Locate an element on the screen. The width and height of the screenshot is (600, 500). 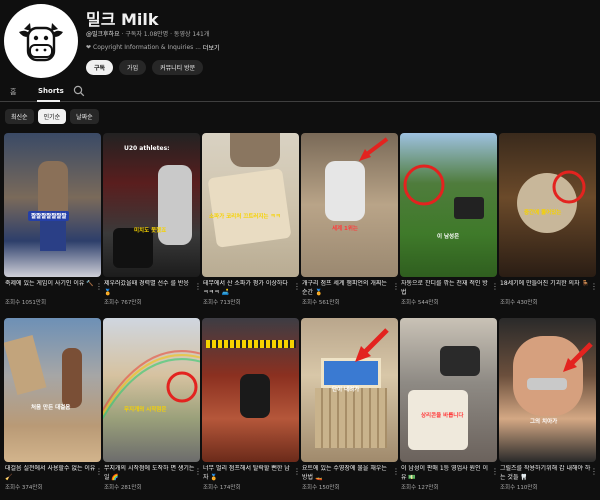
video-thumbnail: 세계 1위는 is located at coordinates (349, 205).